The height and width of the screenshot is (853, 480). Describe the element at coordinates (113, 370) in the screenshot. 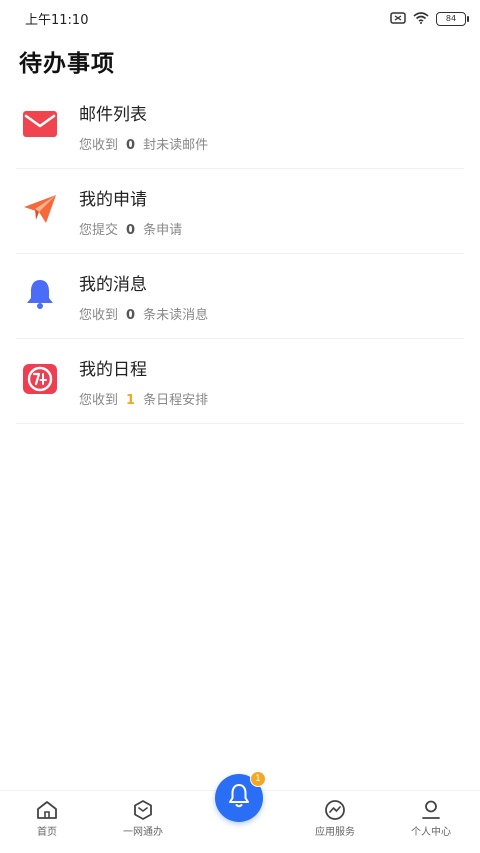

I see `todo-title: 我的日程` at that location.